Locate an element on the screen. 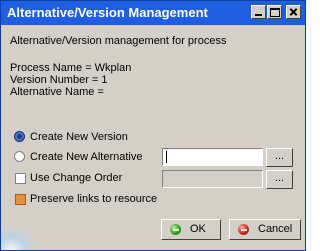  use-change-order-label: Use Change Order is located at coordinates (76, 178).